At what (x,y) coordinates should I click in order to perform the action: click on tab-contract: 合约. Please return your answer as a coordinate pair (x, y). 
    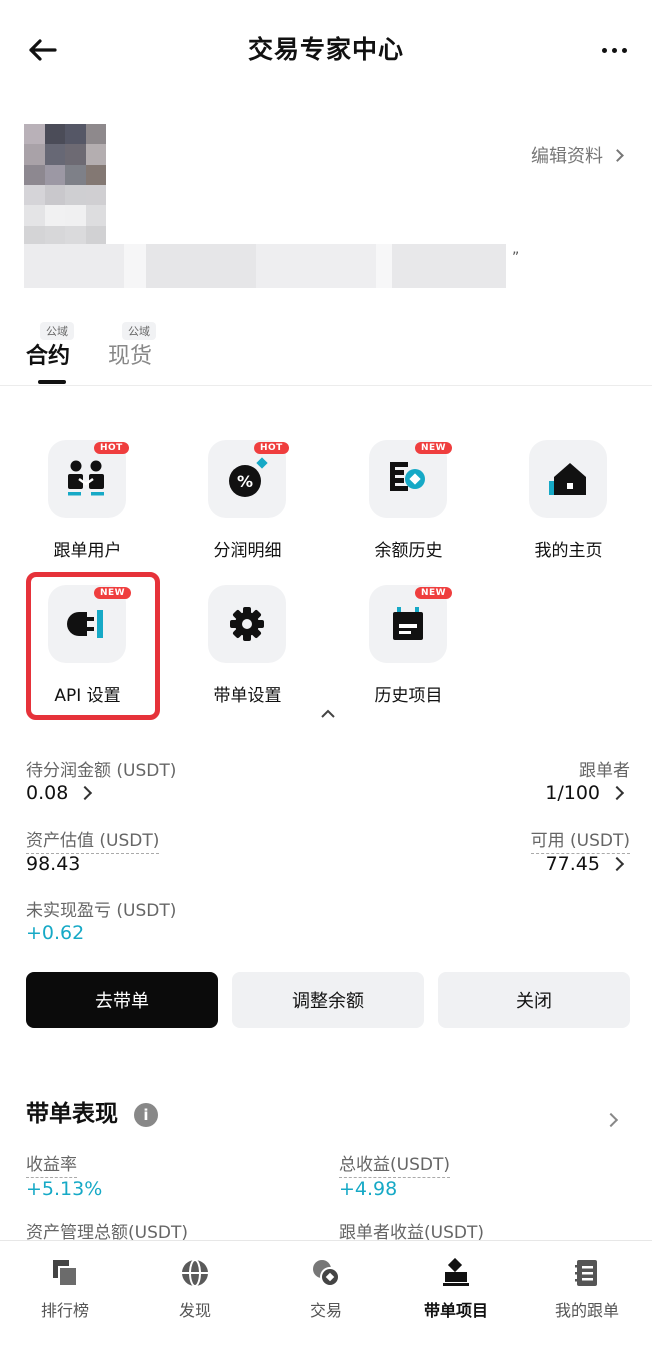
    Looking at the image, I should click on (48, 354).